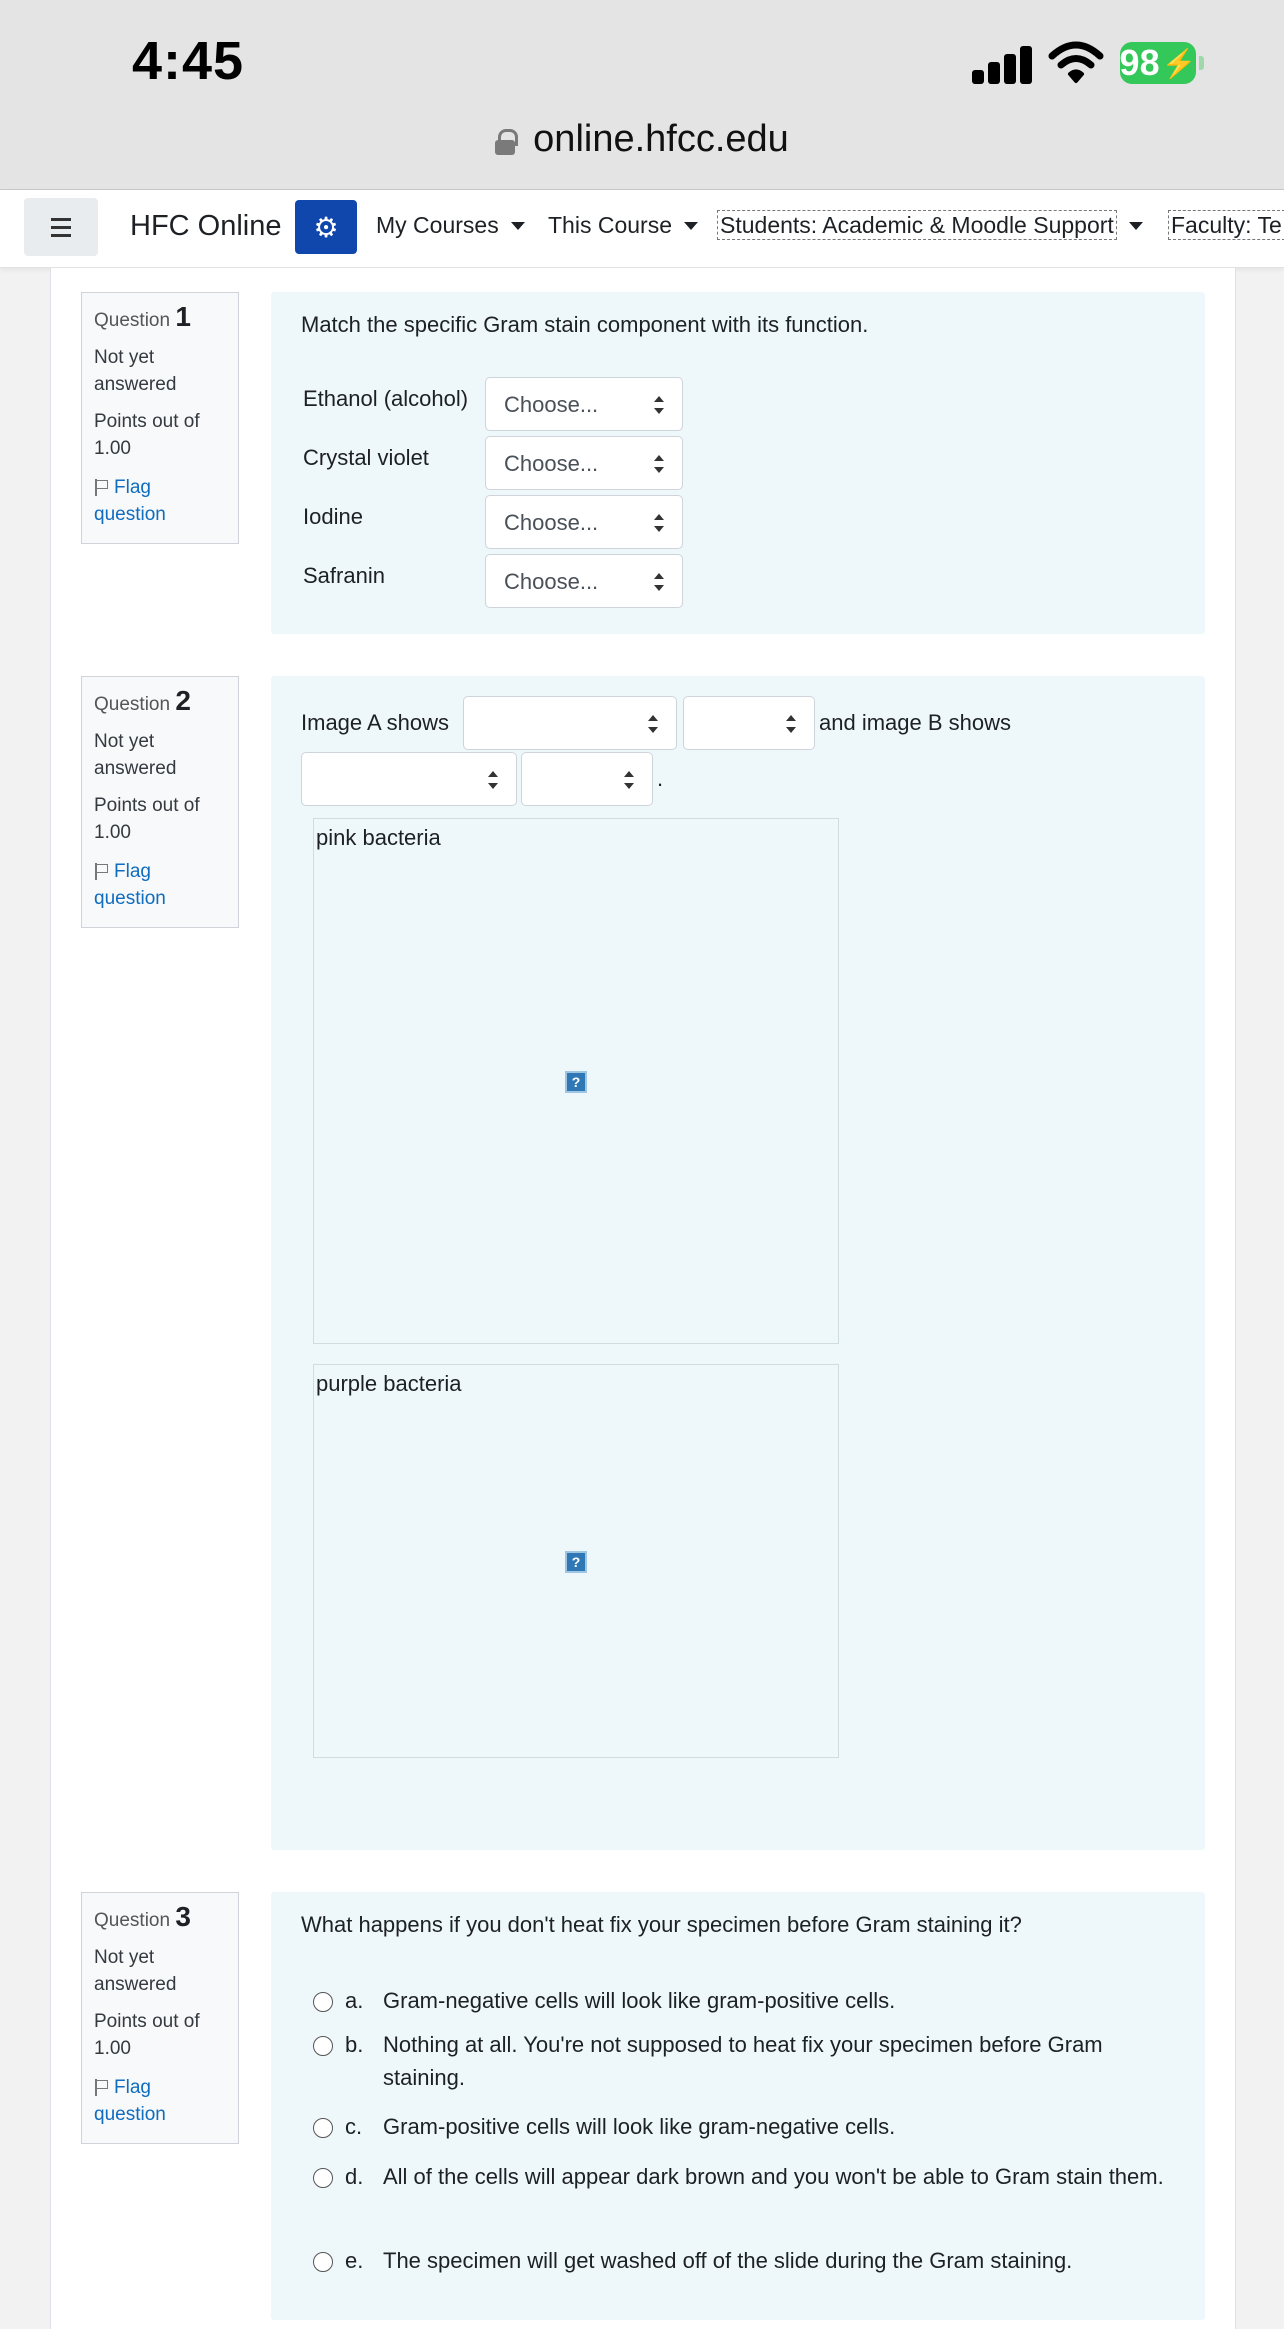 The height and width of the screenshot is (2329, 1284). What do you see at coordinates (333, 516) in the screenshot?
I see `match-label: Iodine` at bounding box center [333, 516].